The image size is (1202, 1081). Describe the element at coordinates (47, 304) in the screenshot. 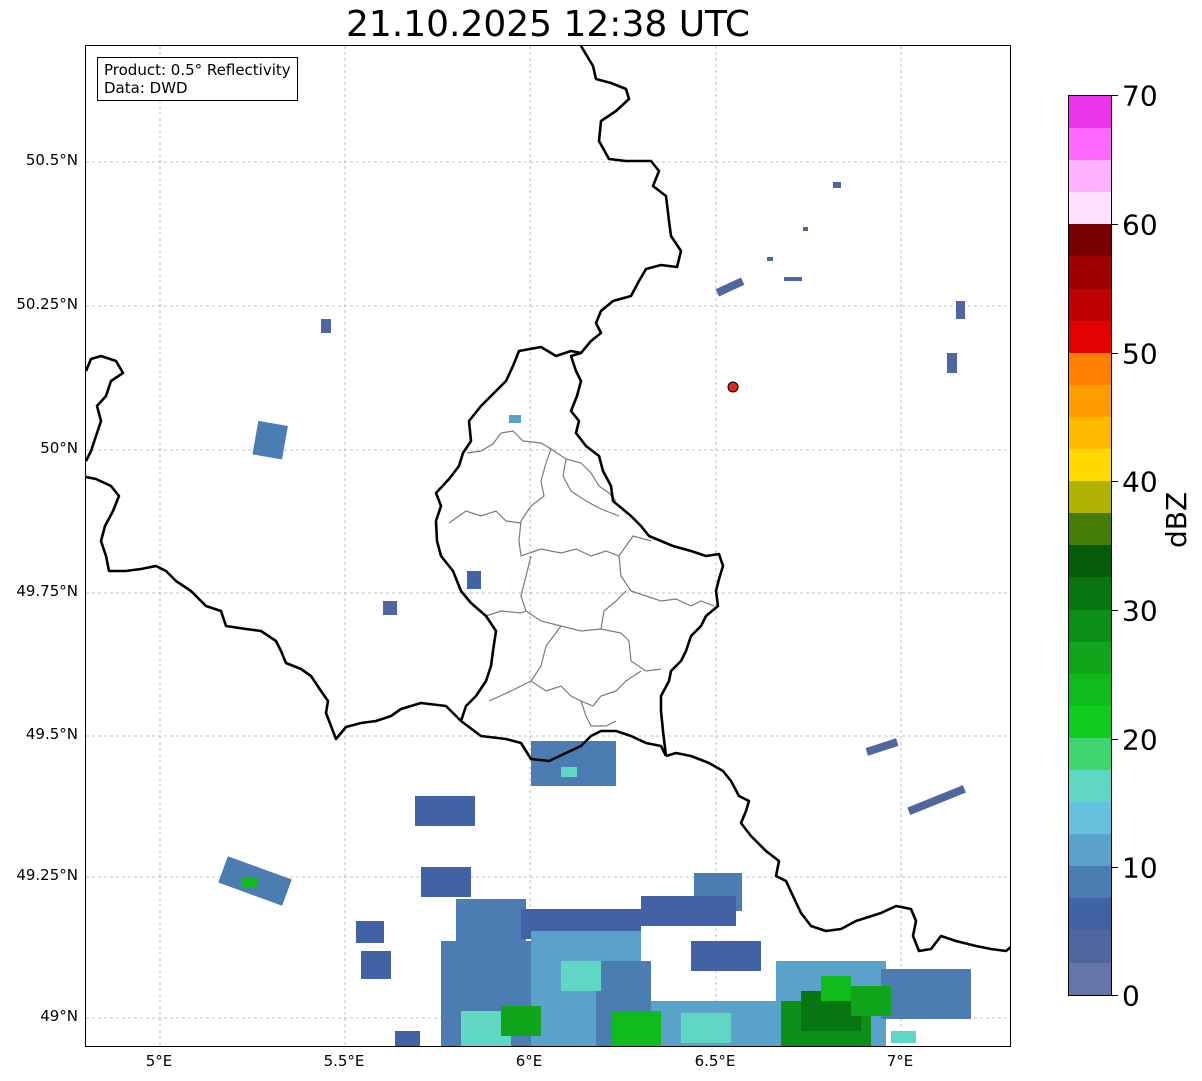

I see `lat-label: 50.25°N` at that location.